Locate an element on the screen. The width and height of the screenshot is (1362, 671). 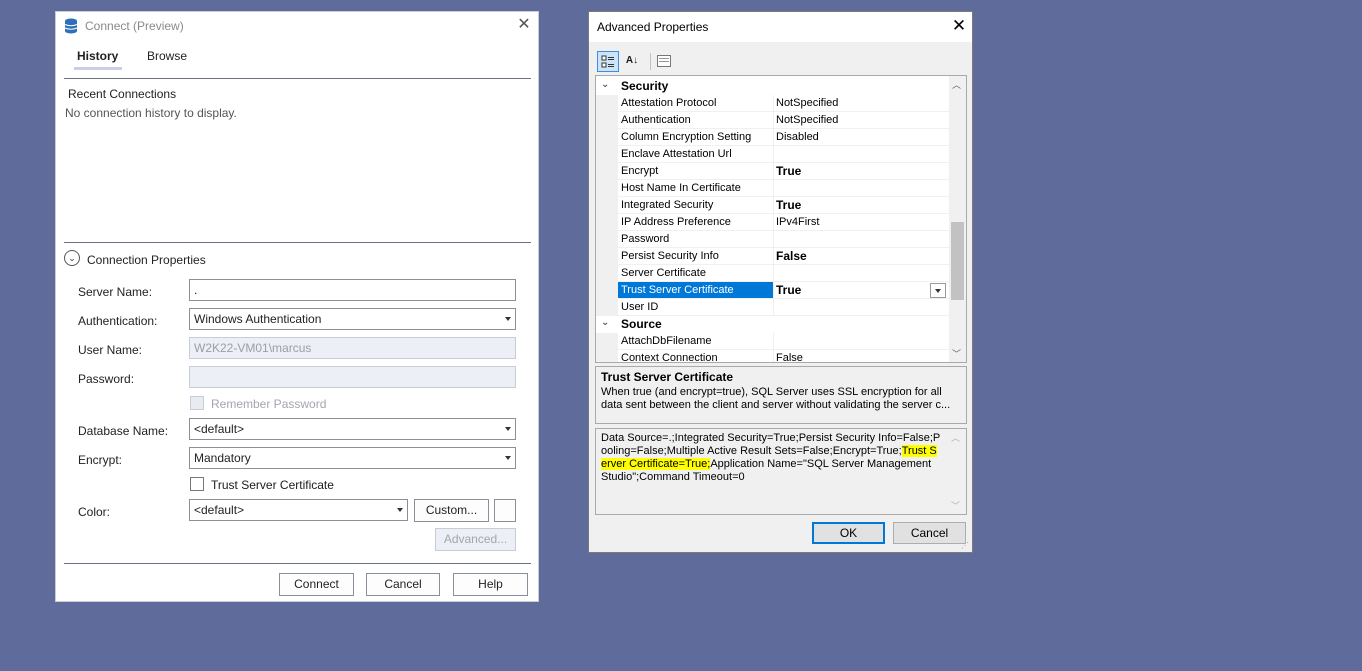
property-row: Context Connection False is located at coordinates (772, 356).